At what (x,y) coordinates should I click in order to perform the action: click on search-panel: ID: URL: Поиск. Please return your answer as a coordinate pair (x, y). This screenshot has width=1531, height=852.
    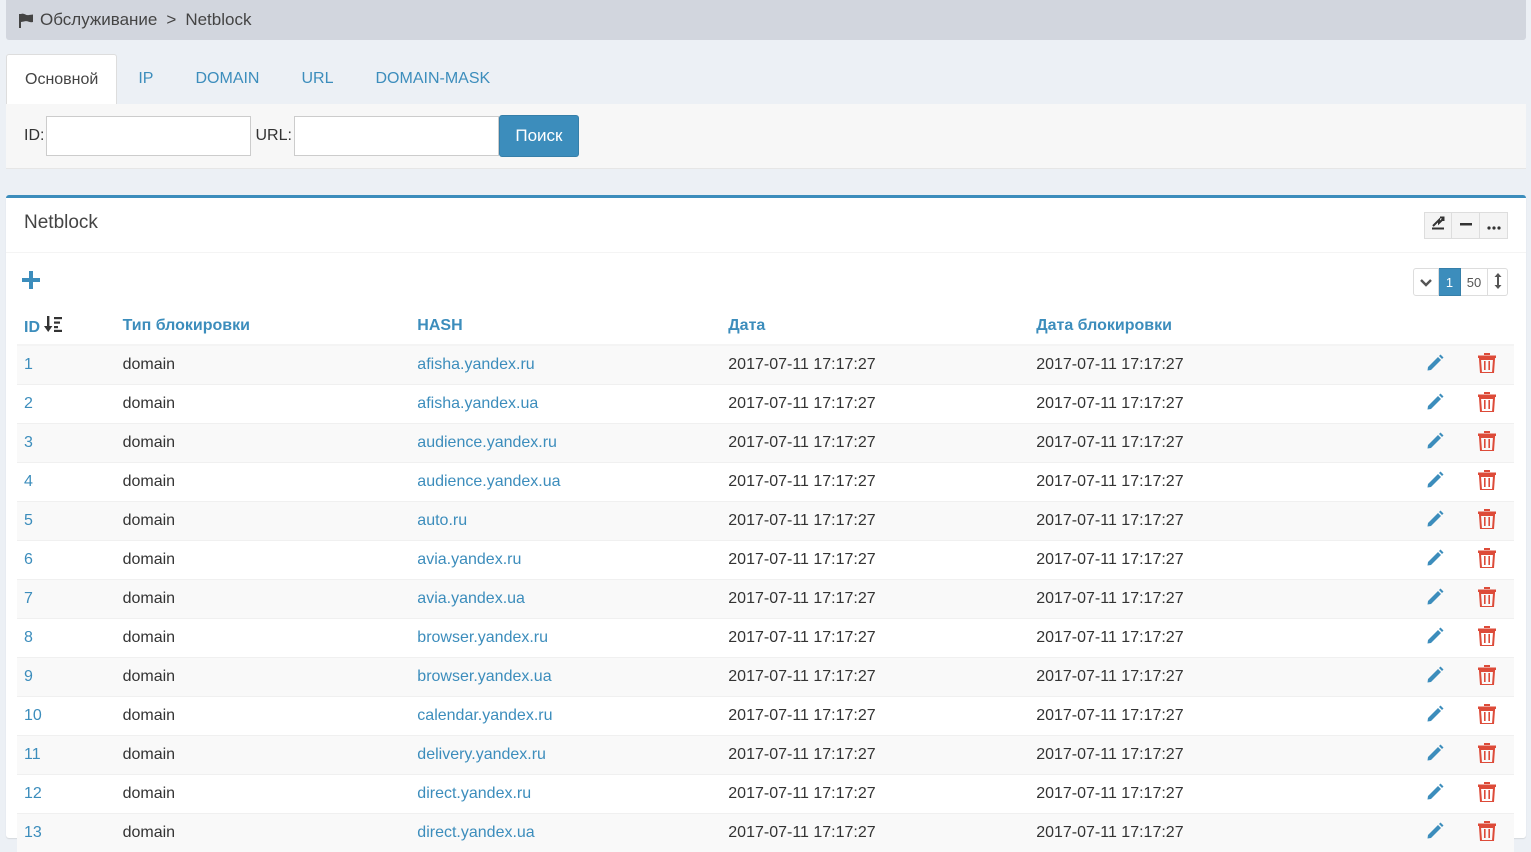
    Looking at the image, I should click on (766, 136).